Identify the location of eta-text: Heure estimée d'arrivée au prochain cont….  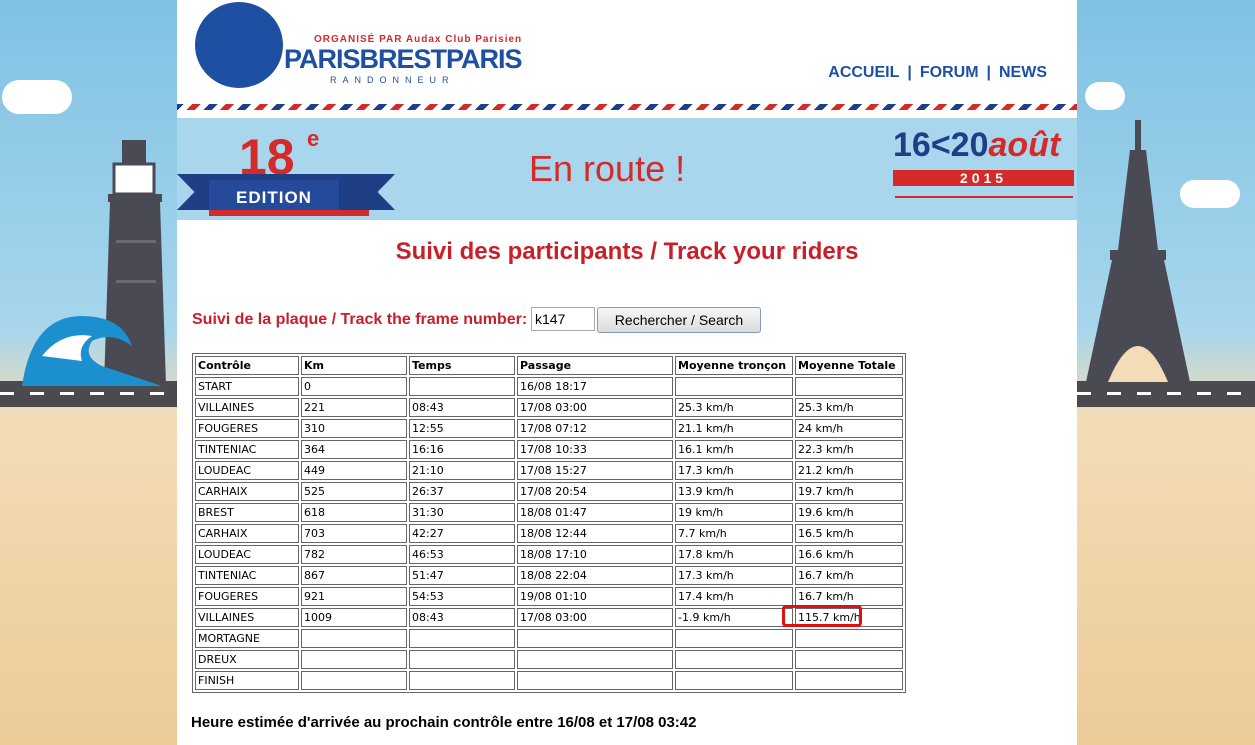
(444, 722).